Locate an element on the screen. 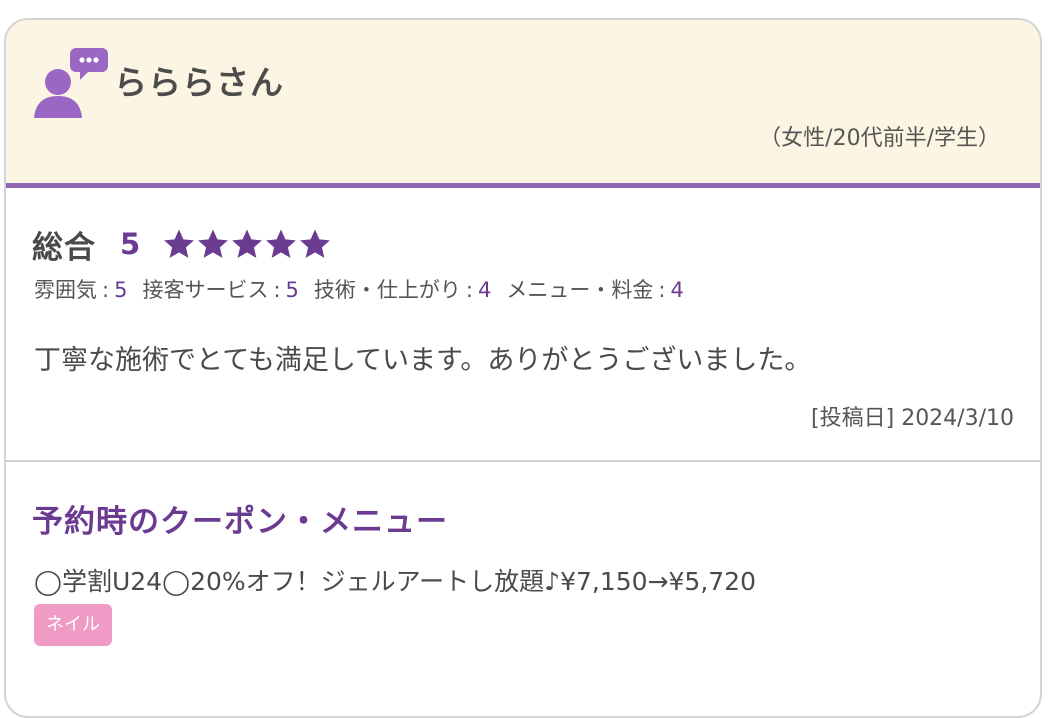 The height and width of the screenshot is (718, 1056). sub-rating-label: 技術・仕上がり is located at coordinates (387, 290).